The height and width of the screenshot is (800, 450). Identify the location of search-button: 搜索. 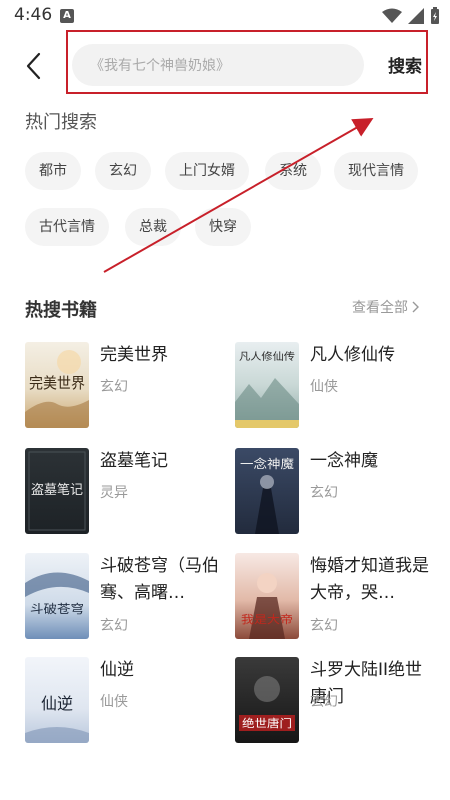
(405, 64).